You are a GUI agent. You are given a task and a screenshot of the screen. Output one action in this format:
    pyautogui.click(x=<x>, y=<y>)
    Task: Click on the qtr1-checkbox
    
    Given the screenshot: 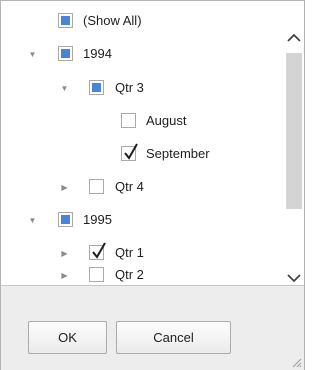 What is the action you would take?
    pyautogui.click(x=97, y=251)
    